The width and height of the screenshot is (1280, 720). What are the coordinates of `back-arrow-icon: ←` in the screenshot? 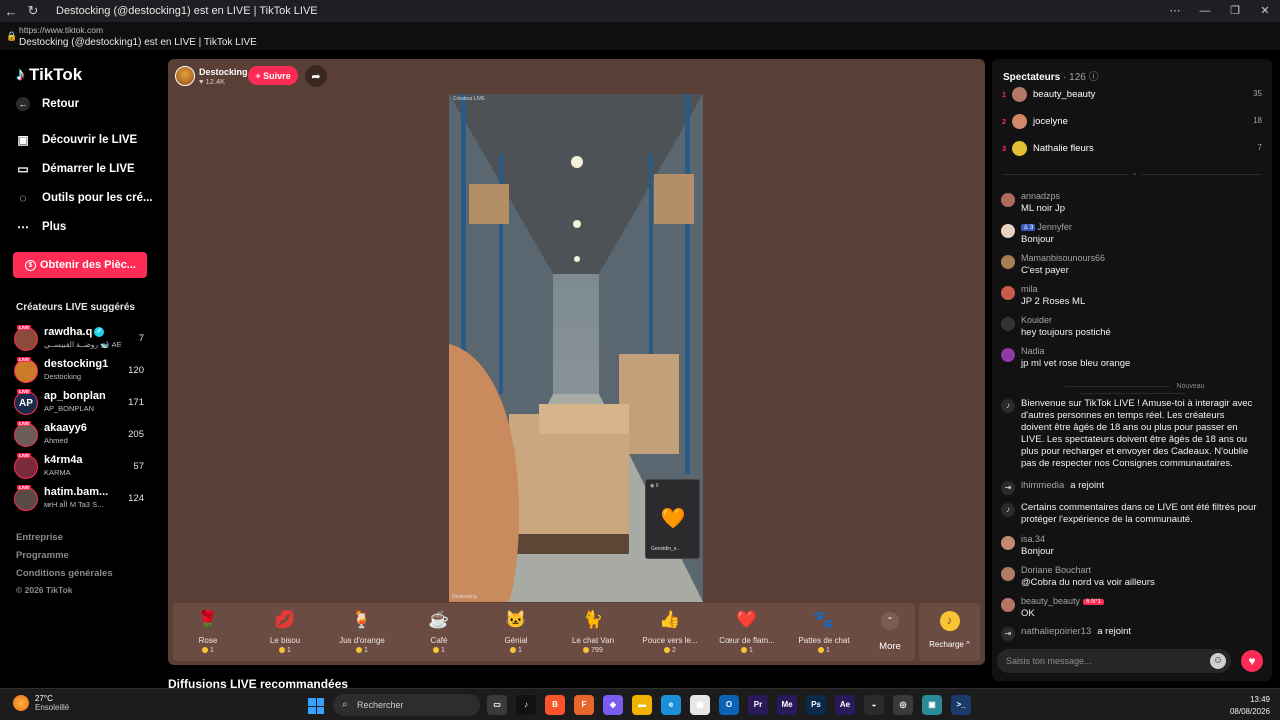 It's located at (11, 11).